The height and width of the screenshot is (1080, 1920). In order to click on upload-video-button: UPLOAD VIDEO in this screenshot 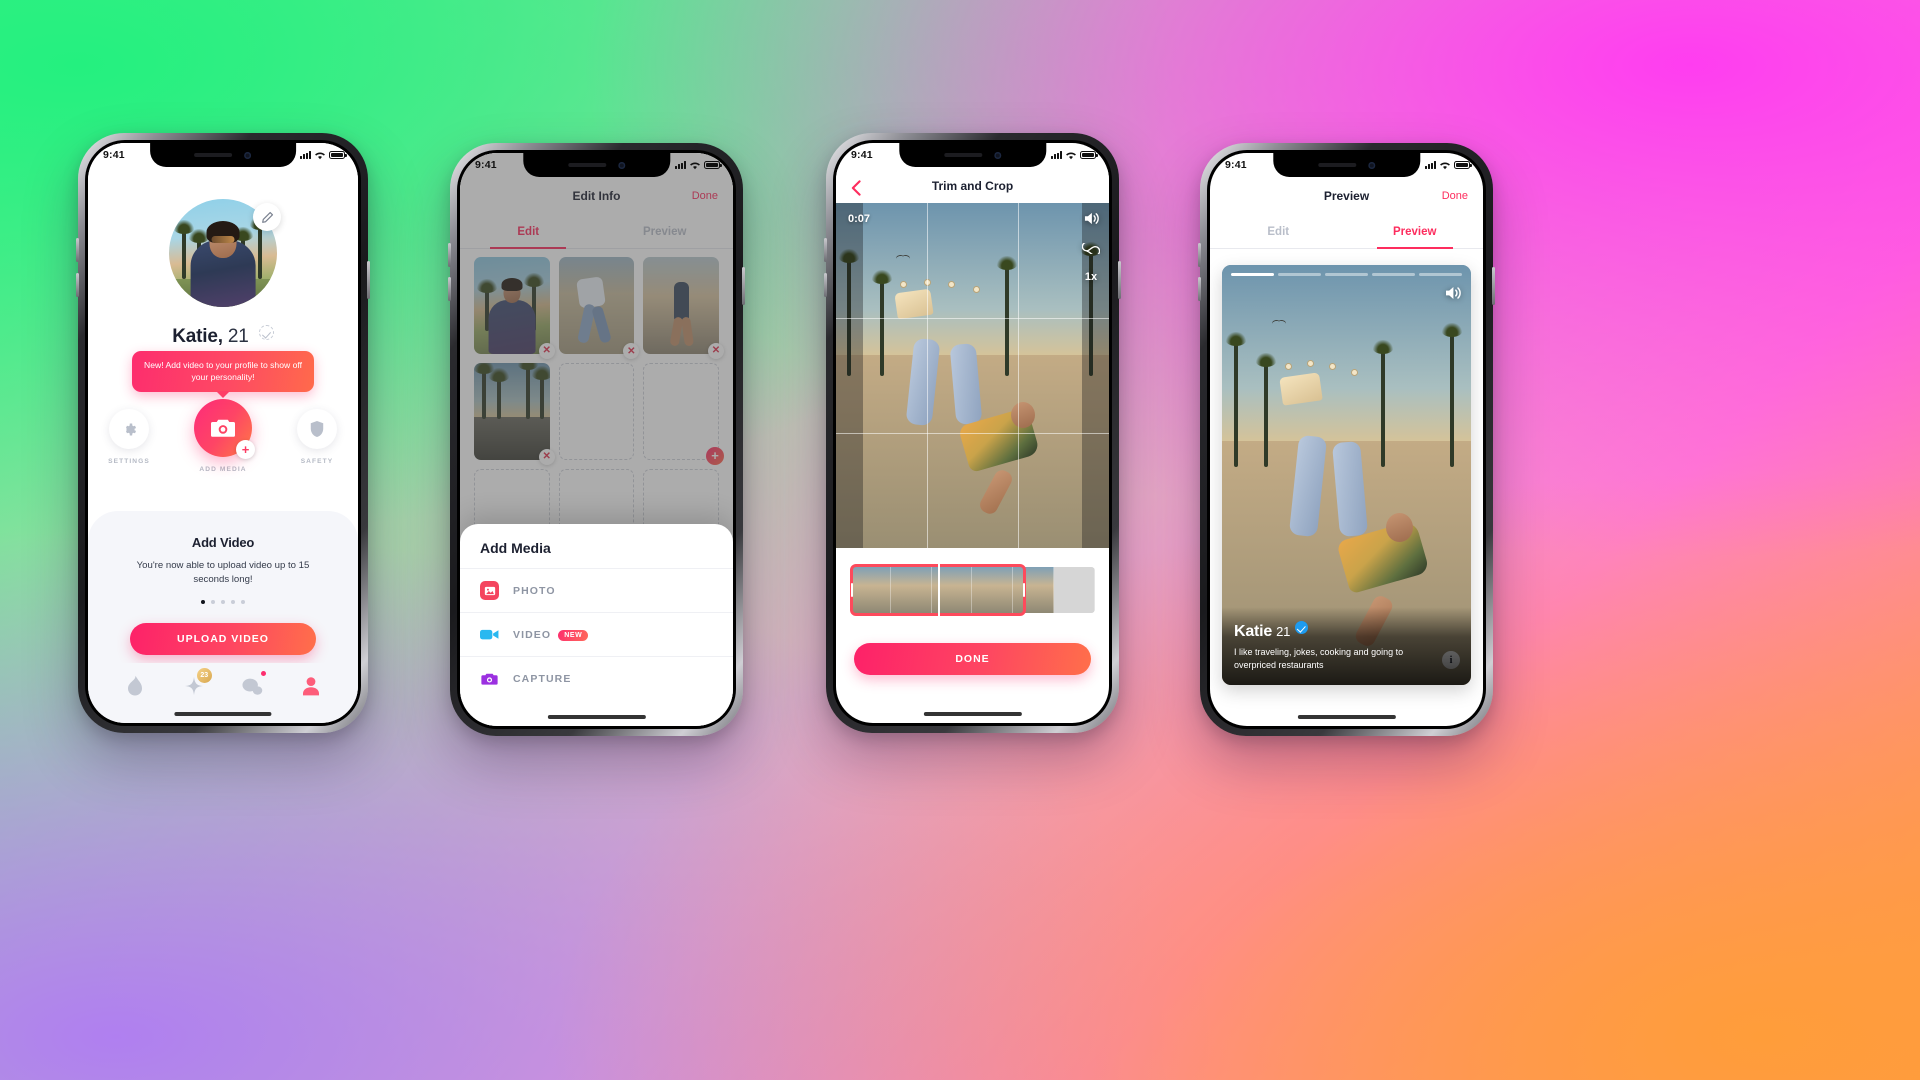, I will do `click(223, 638)`.